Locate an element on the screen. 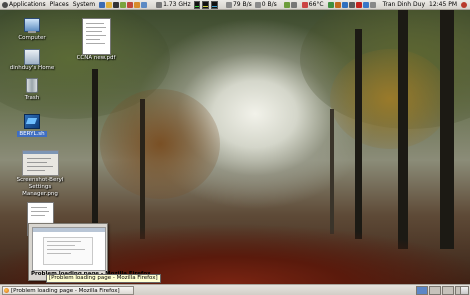 The image size is (470, 295). thermometer-icon is located at coordinates (304, 4).